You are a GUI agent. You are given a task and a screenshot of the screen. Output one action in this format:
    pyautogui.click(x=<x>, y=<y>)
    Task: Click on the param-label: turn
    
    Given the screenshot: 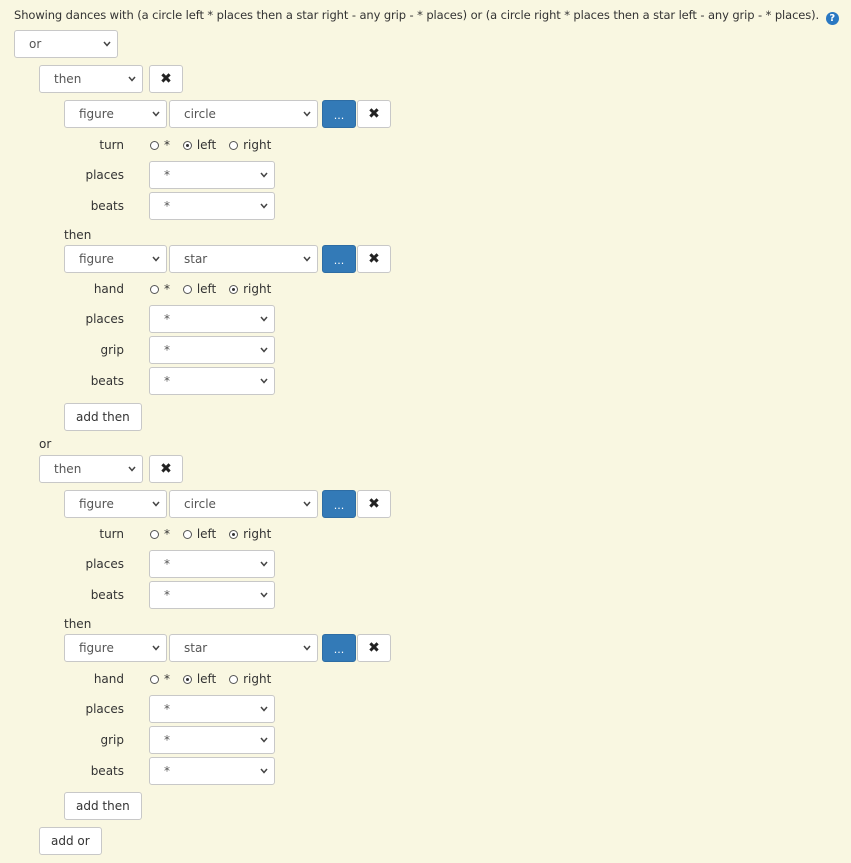 What is the action you would take?
    pyautogui.click(x=111, y=534)
    